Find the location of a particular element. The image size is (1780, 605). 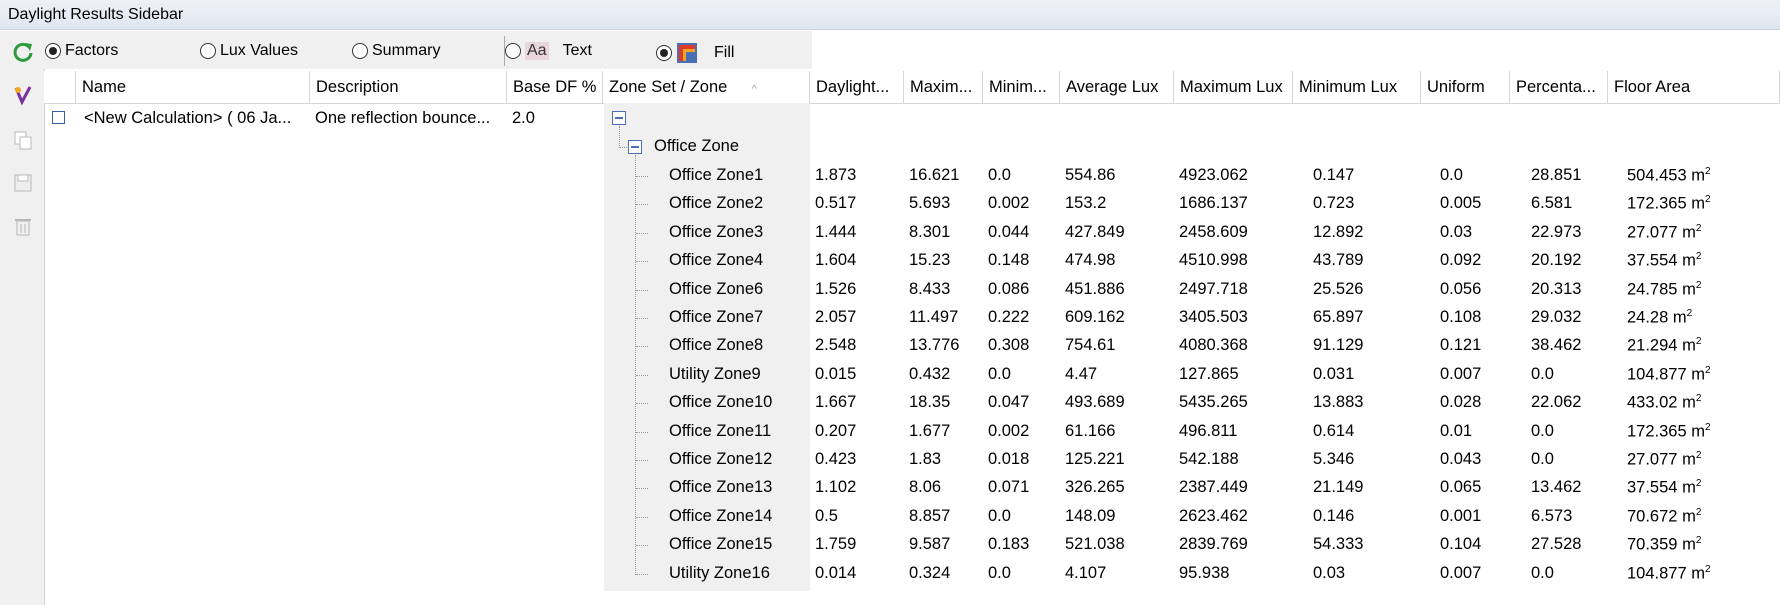

zone-average-lux: 427.849 is located at coordinates (1095, 231).